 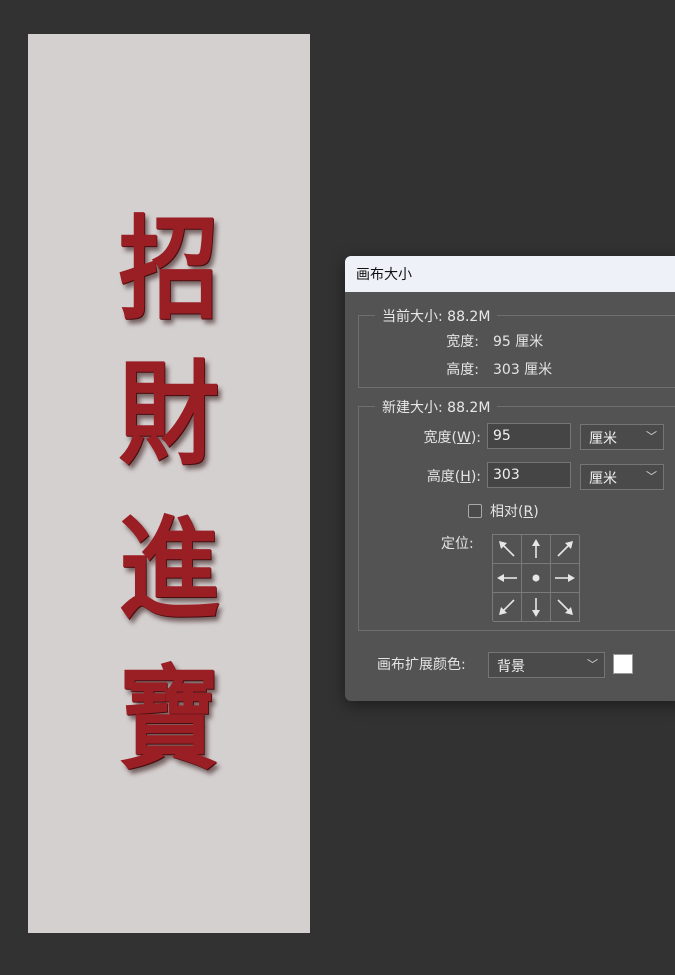 What do you see at coordinates (622, 437) in the screenshot?
I see `width-unit-select: 厘米 ﹀` at bounding box center [622, 437].